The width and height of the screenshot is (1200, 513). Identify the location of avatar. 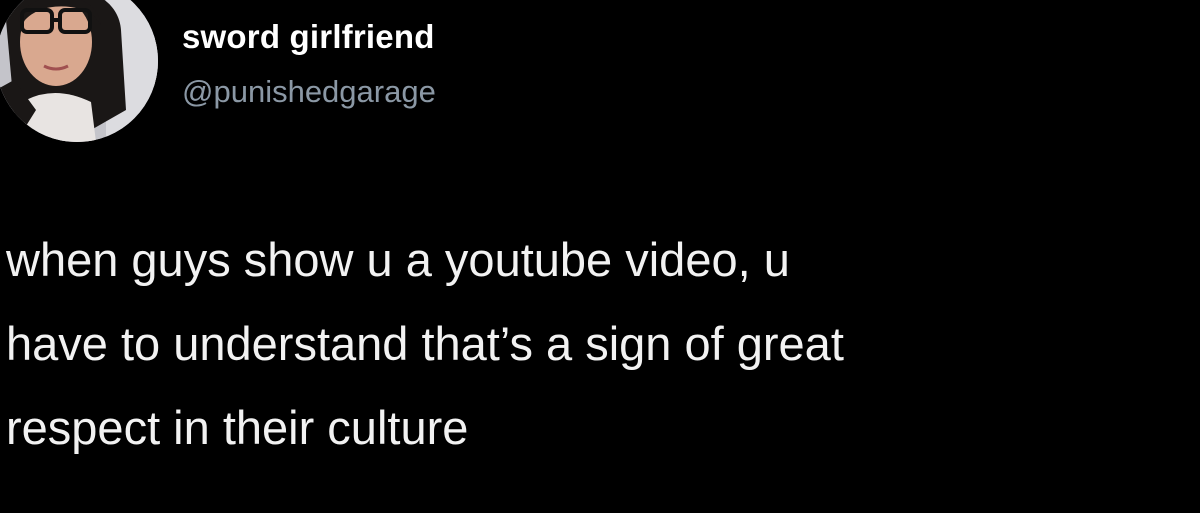
(79, 71).